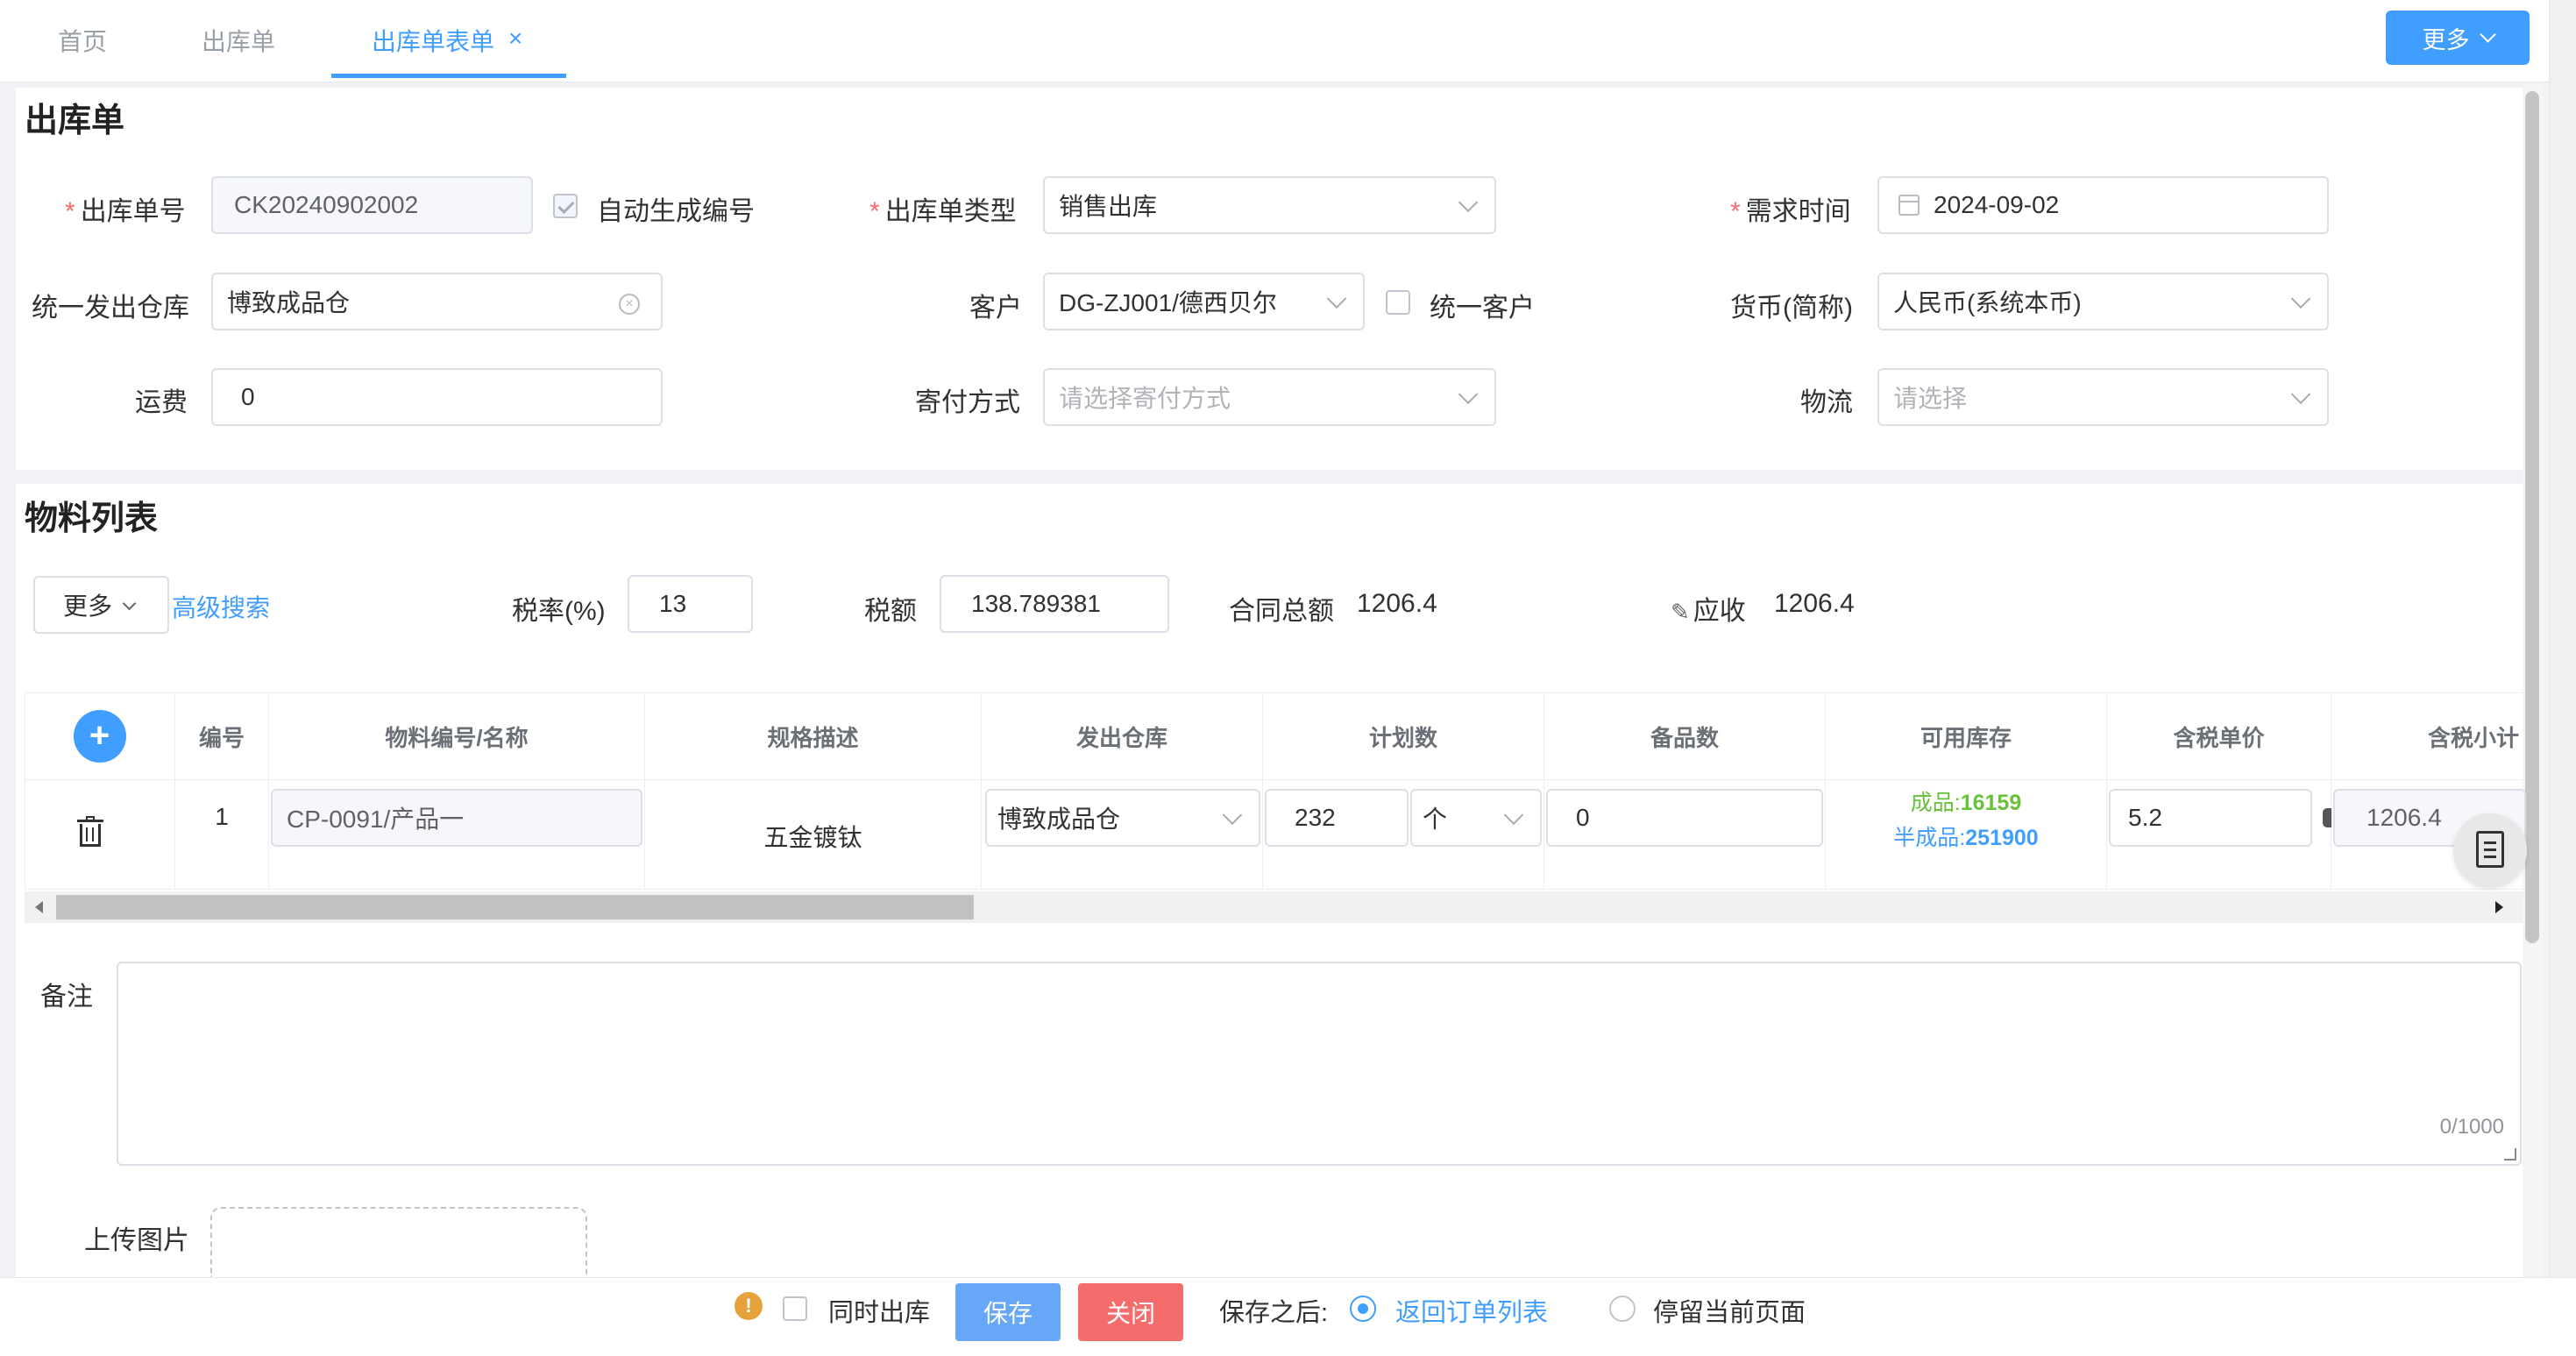 This screenshot has width=2576, height=1356. What do you see at coordinates (221, 606) in the screenshot?
I see `advanced-search-link: 高级搜索` at bounding box center [221, 606].